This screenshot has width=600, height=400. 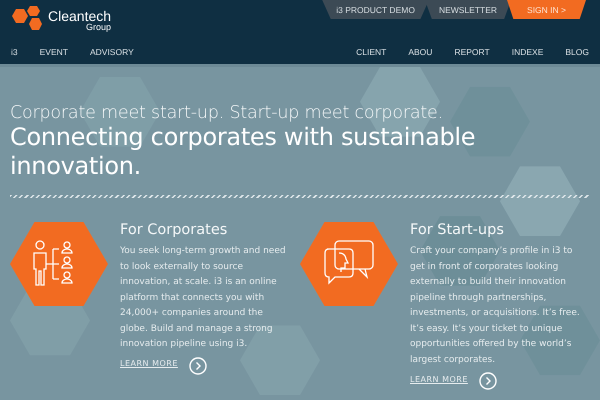 I want to click on hero-headline: Connecting corporates with sustainable innovation., so click(x=243, y=152).